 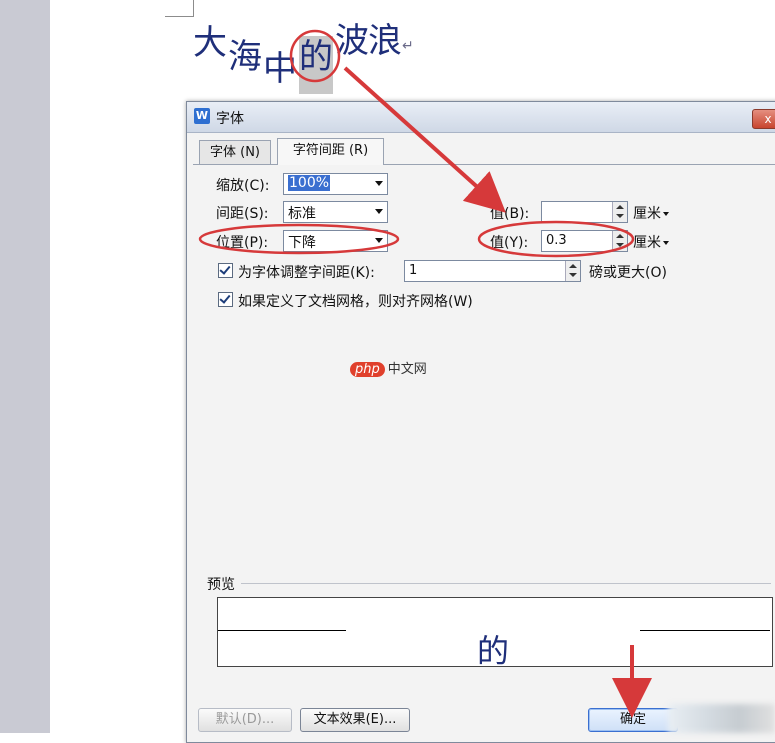 What do you see at coordinates (509, 243) in the screenshot?
I see `position-amount-label: 值(Y):` at bounding box center [509, 243].